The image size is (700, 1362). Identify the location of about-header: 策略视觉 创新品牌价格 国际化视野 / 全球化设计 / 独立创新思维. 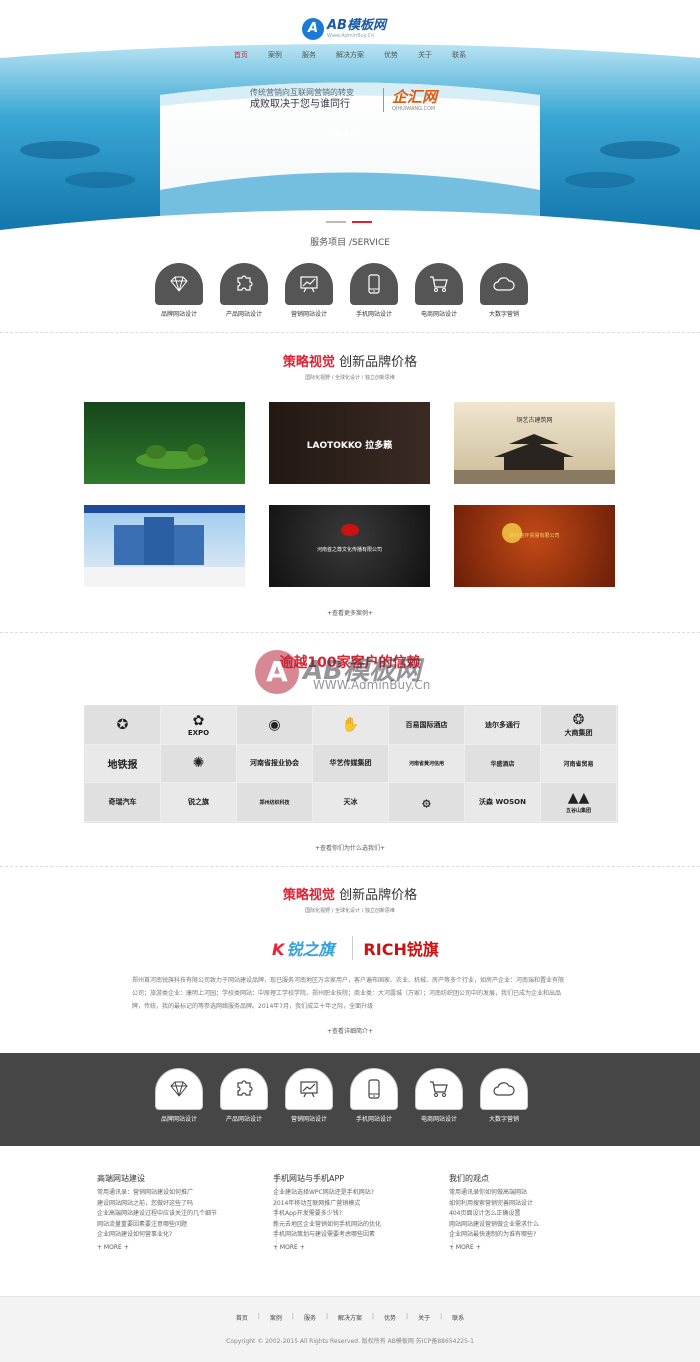
(350, 899).